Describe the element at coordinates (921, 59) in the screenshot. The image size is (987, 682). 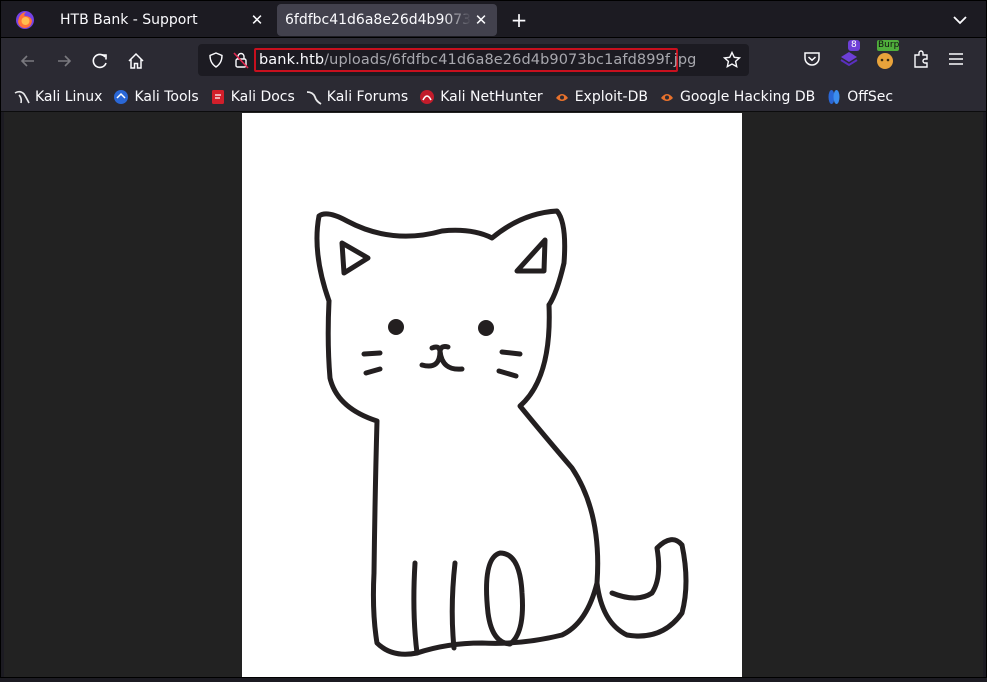
I see `extensions-puzzle-icon` at that location.